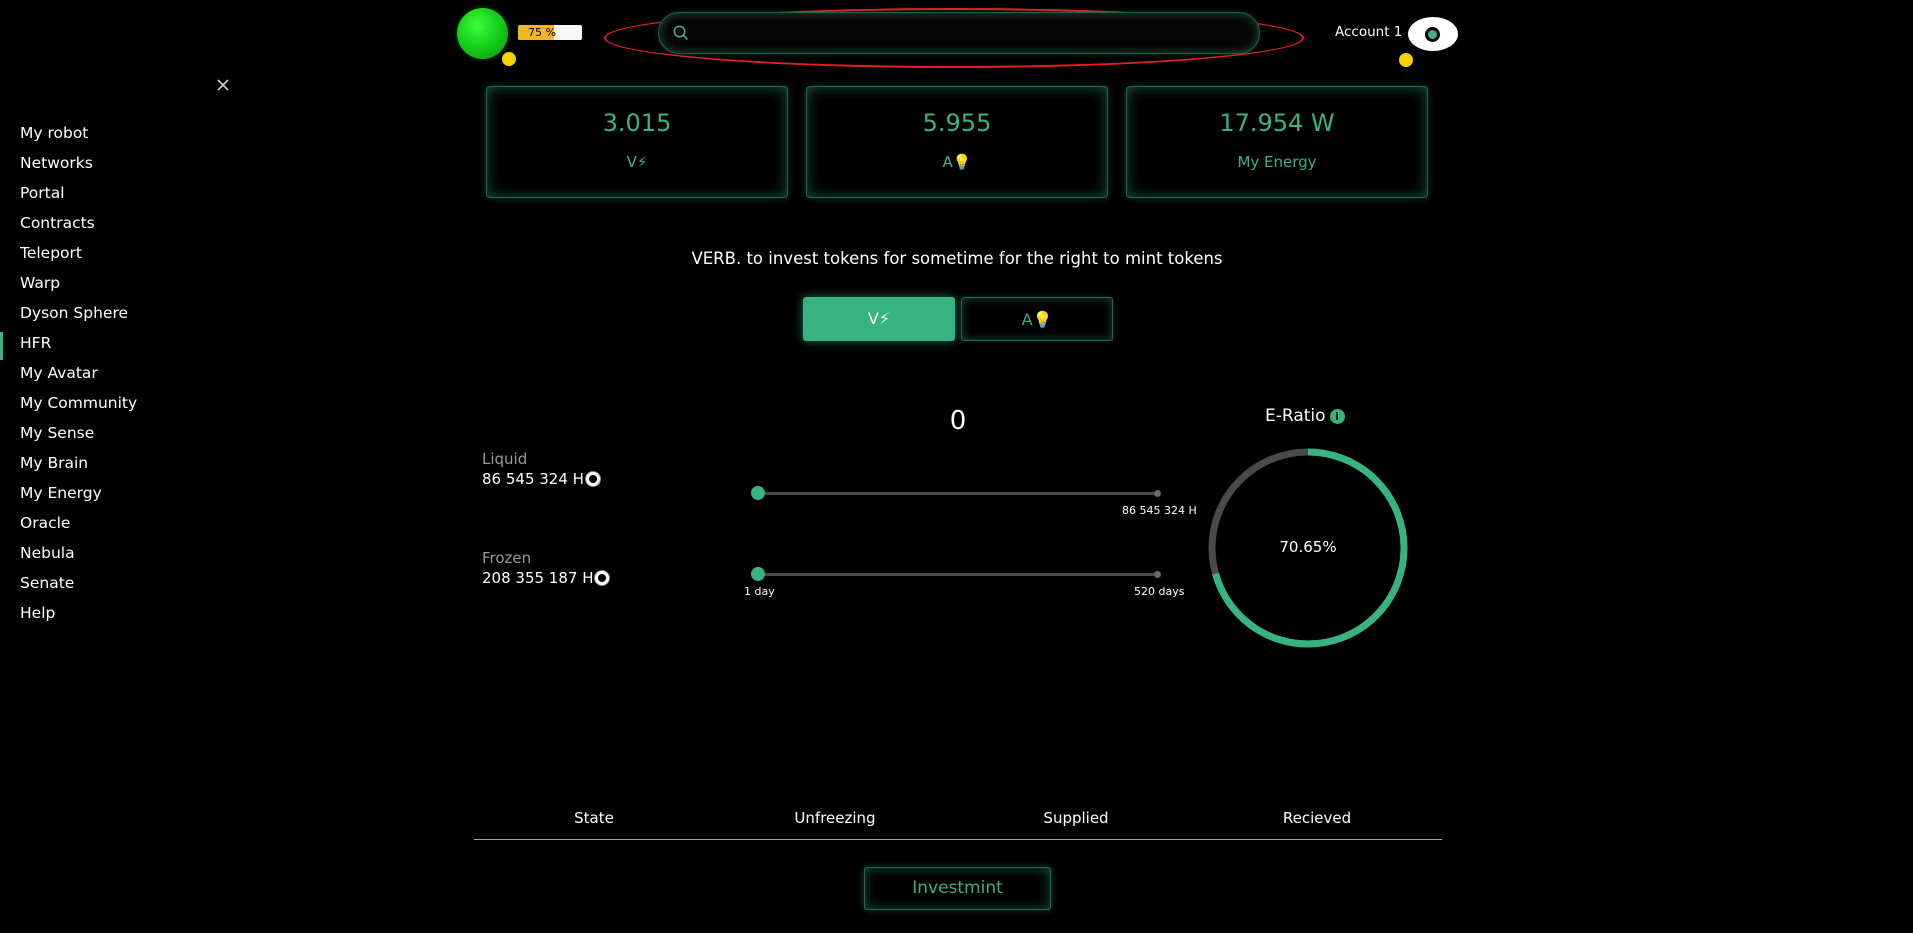 Image resolution: width=1913 pixels, height=933 pixels. What do you see at coordinates (957, 888) in the screenshot?
I see `investmint-button: Investmint` at bounding box center [957, 888].